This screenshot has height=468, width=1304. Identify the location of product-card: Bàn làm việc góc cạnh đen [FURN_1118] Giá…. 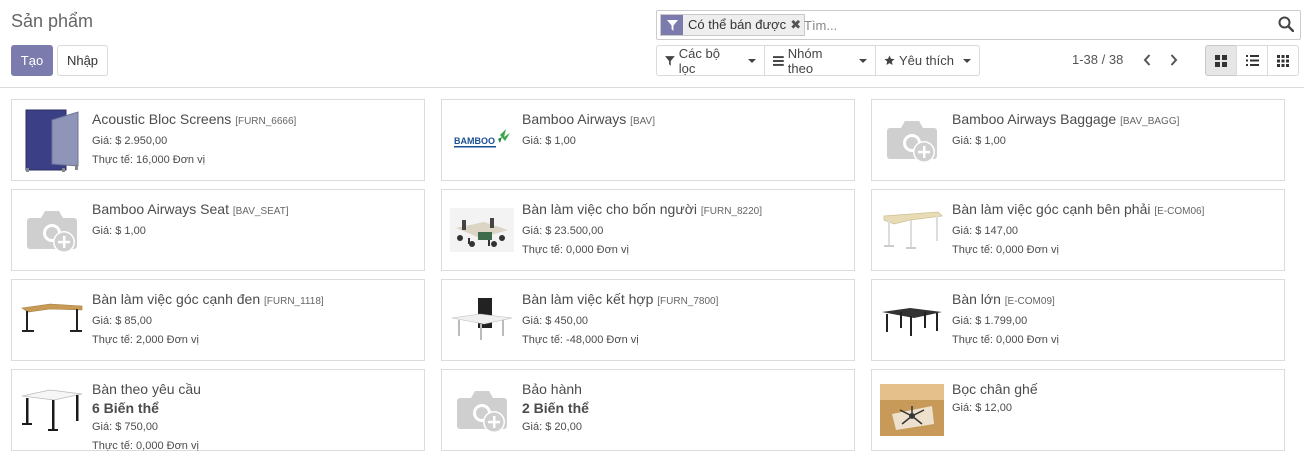
(218, 320).